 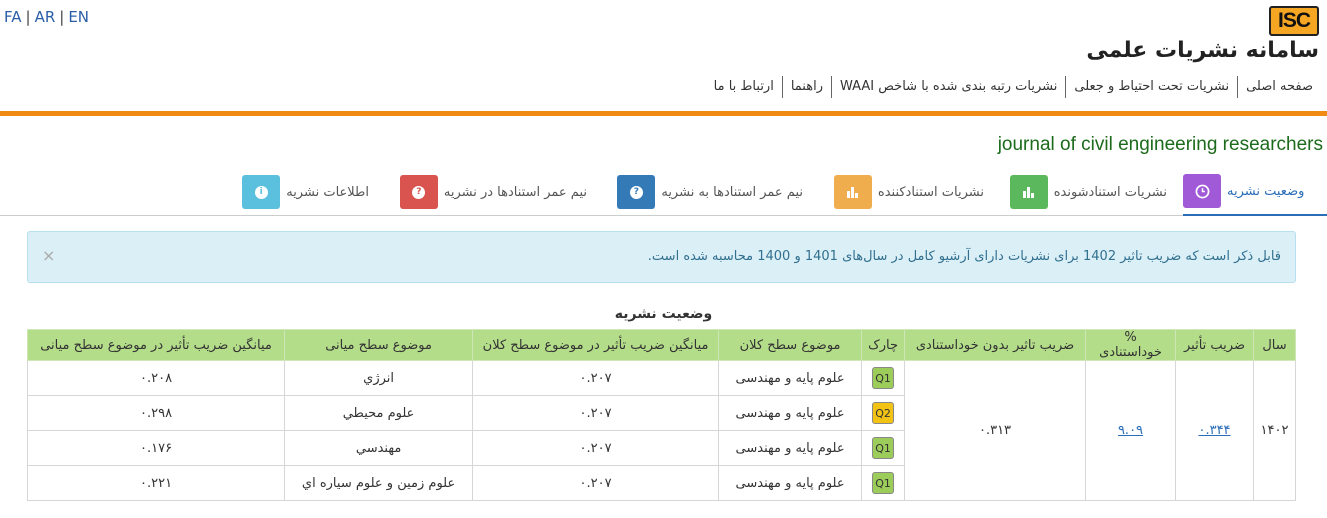 I want to click on tab-label: نیم عمر استنادها به نشریه, so click(x=732, y=192).